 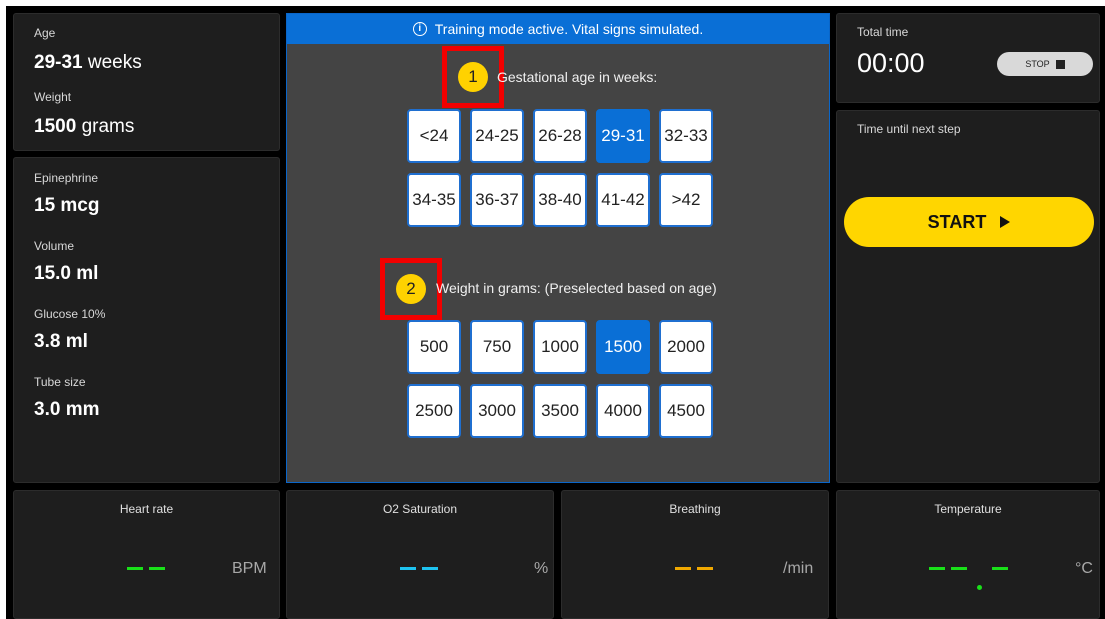 I want to click on epinephrine-label: Epinephrine, so click(x=66, y=178).